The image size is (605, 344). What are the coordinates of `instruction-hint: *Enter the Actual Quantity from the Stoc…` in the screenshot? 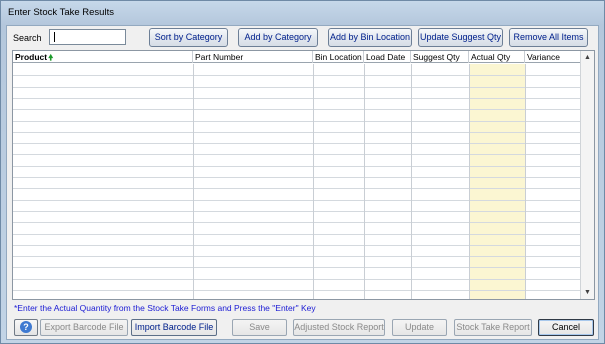 It's located at (165, 308).